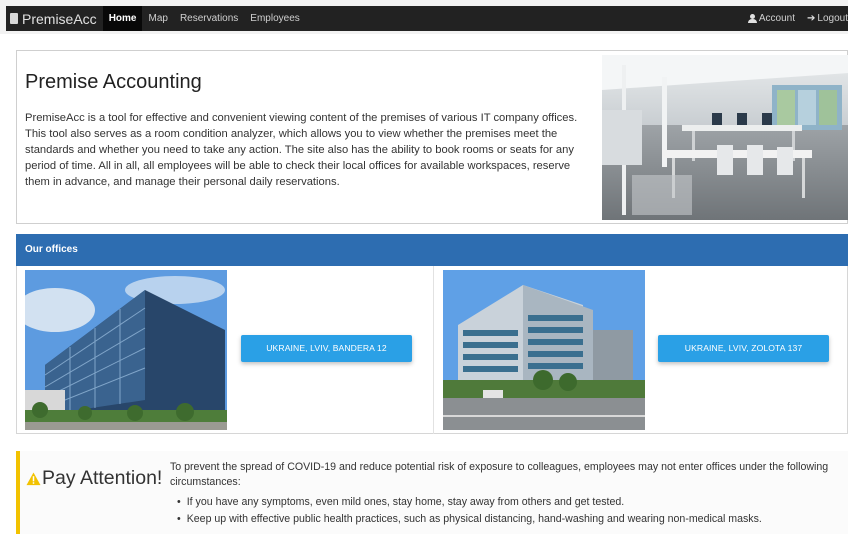 This screenshot has height=534, width=848. I want to click on page-title: Premise Accounting, so click(113, 82).